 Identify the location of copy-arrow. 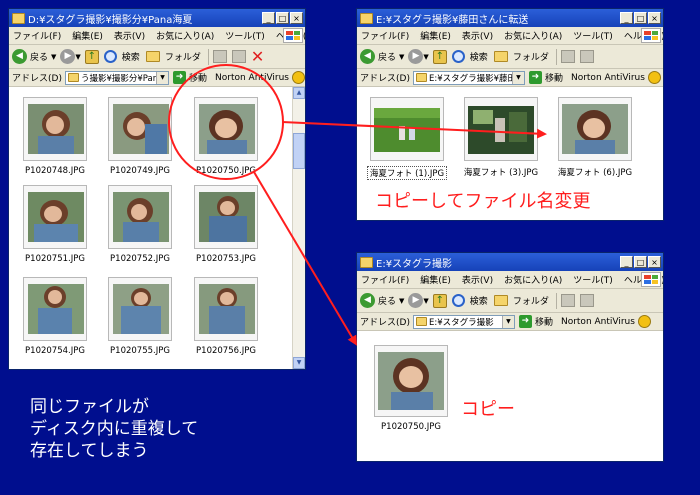
(305, 258).